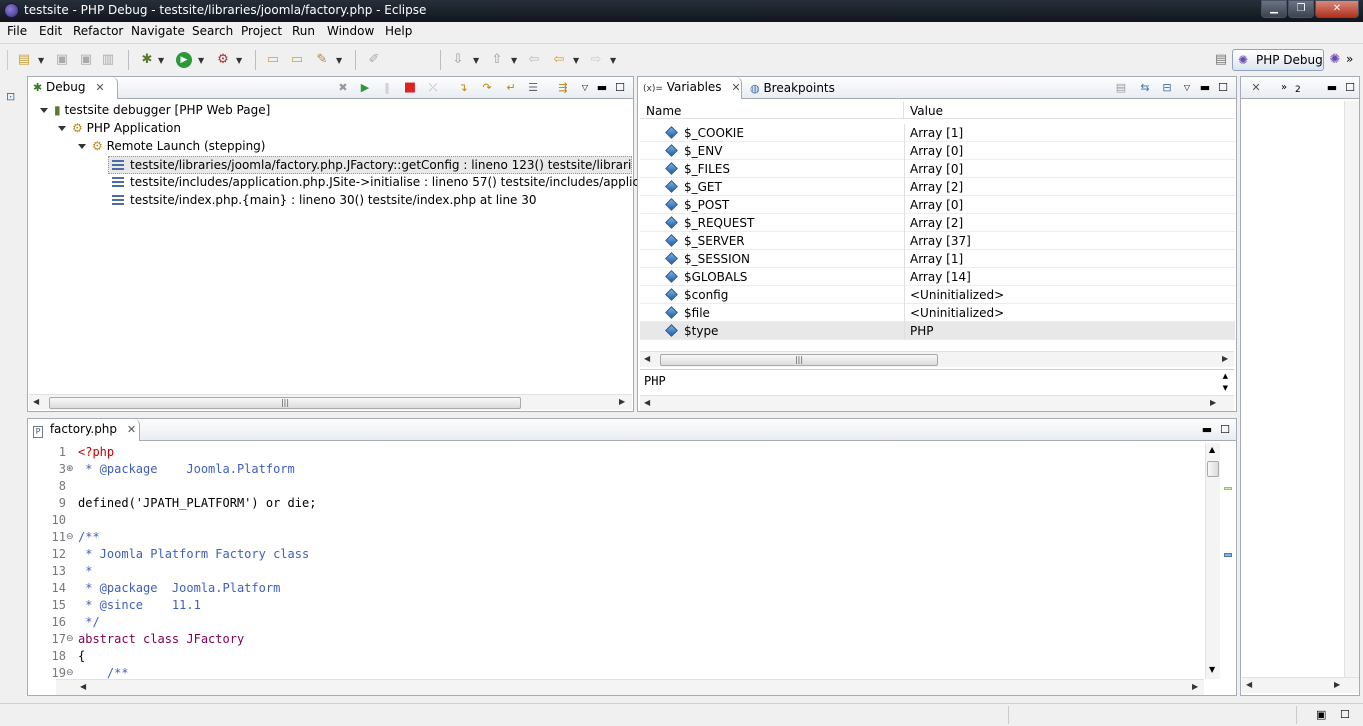 The height and width of the screenshot is (726, 1363). I want to click on php-tools-dropdown-icon: ▼, so click(339, 60).